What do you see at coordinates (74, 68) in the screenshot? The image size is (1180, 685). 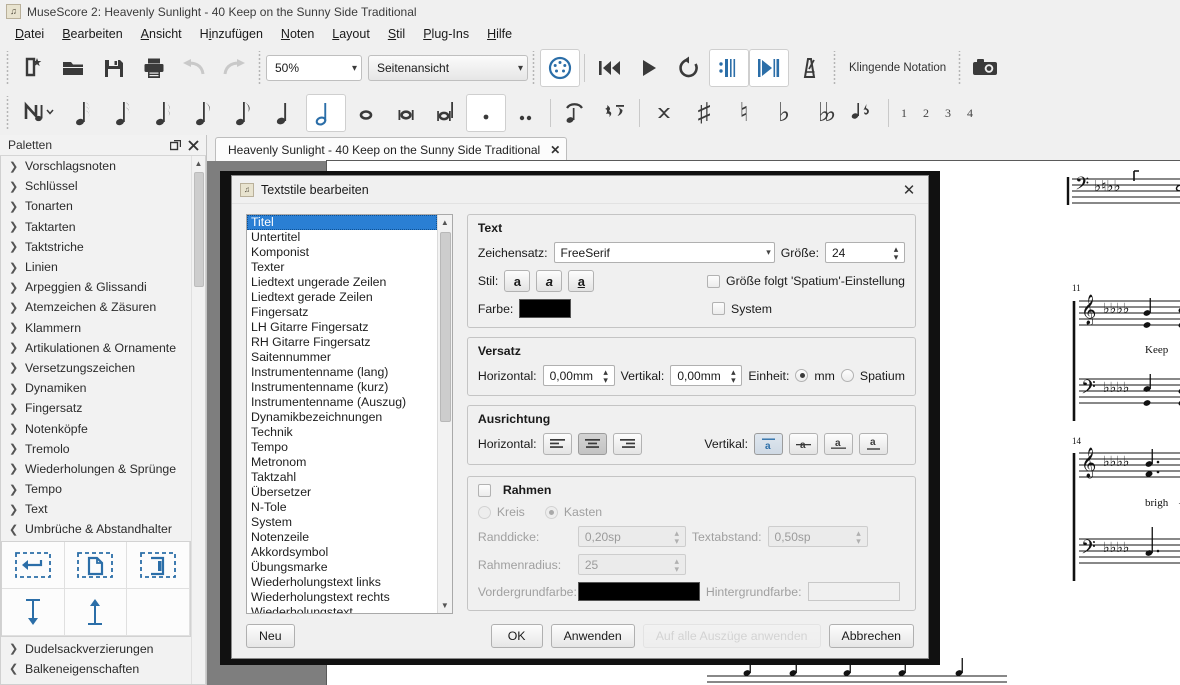 I see `open-score-button` at bounding box center [74, 68].